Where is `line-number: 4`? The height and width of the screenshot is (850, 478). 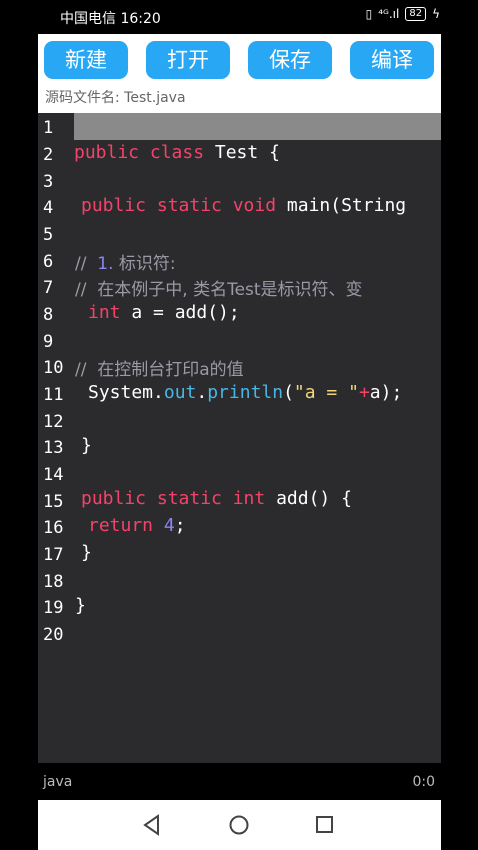 line-number: 4 is located at coordinates (48, 208).